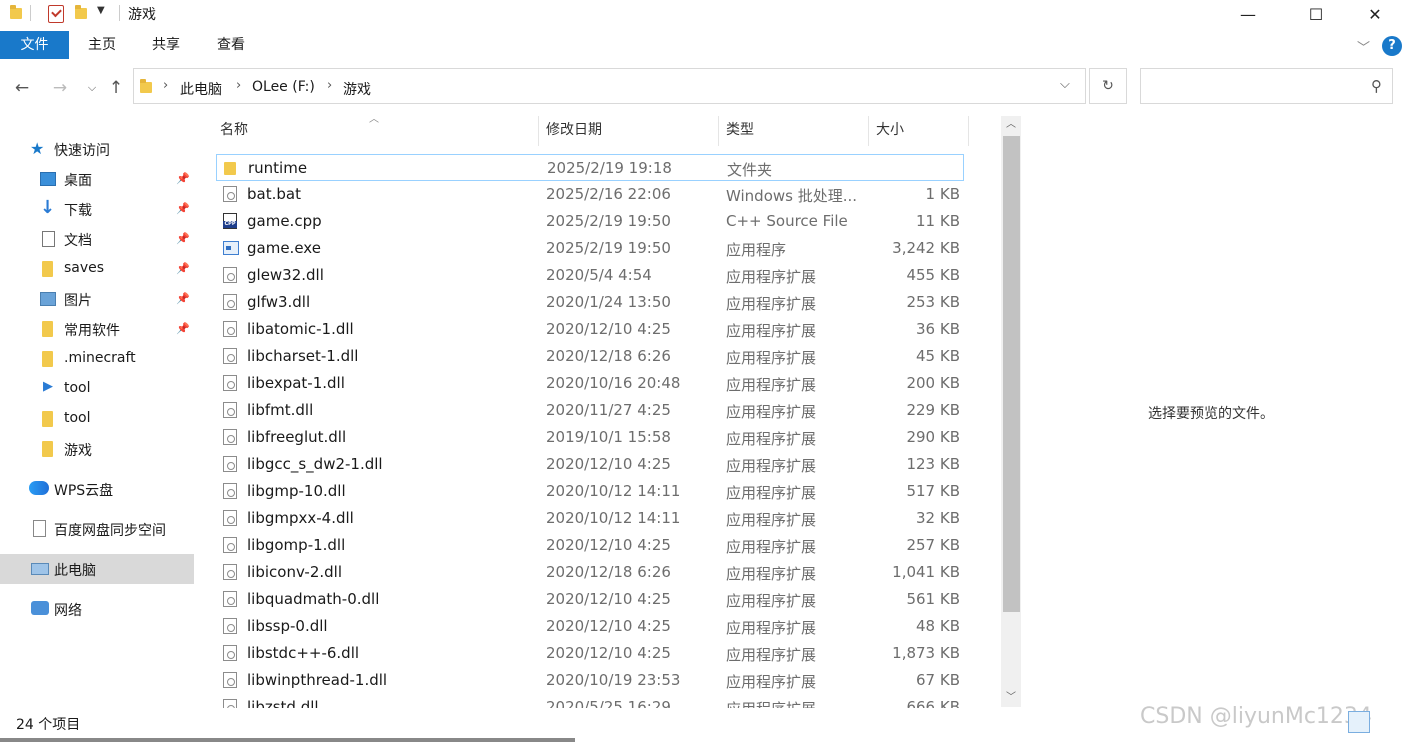 The width and height of the screenshot is (1403, 742). I want to click on details-view-icon, so click(1359, 722).